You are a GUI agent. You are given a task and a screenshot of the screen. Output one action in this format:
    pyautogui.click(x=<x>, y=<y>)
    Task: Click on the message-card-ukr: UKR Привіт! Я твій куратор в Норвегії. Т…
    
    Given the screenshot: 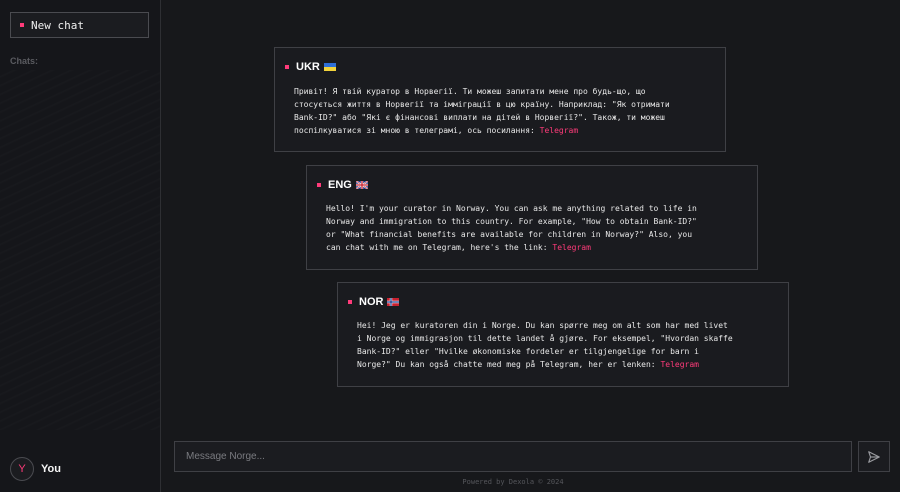 What is the action you would take?
    pyautogui.click(x=500, y=99)
    